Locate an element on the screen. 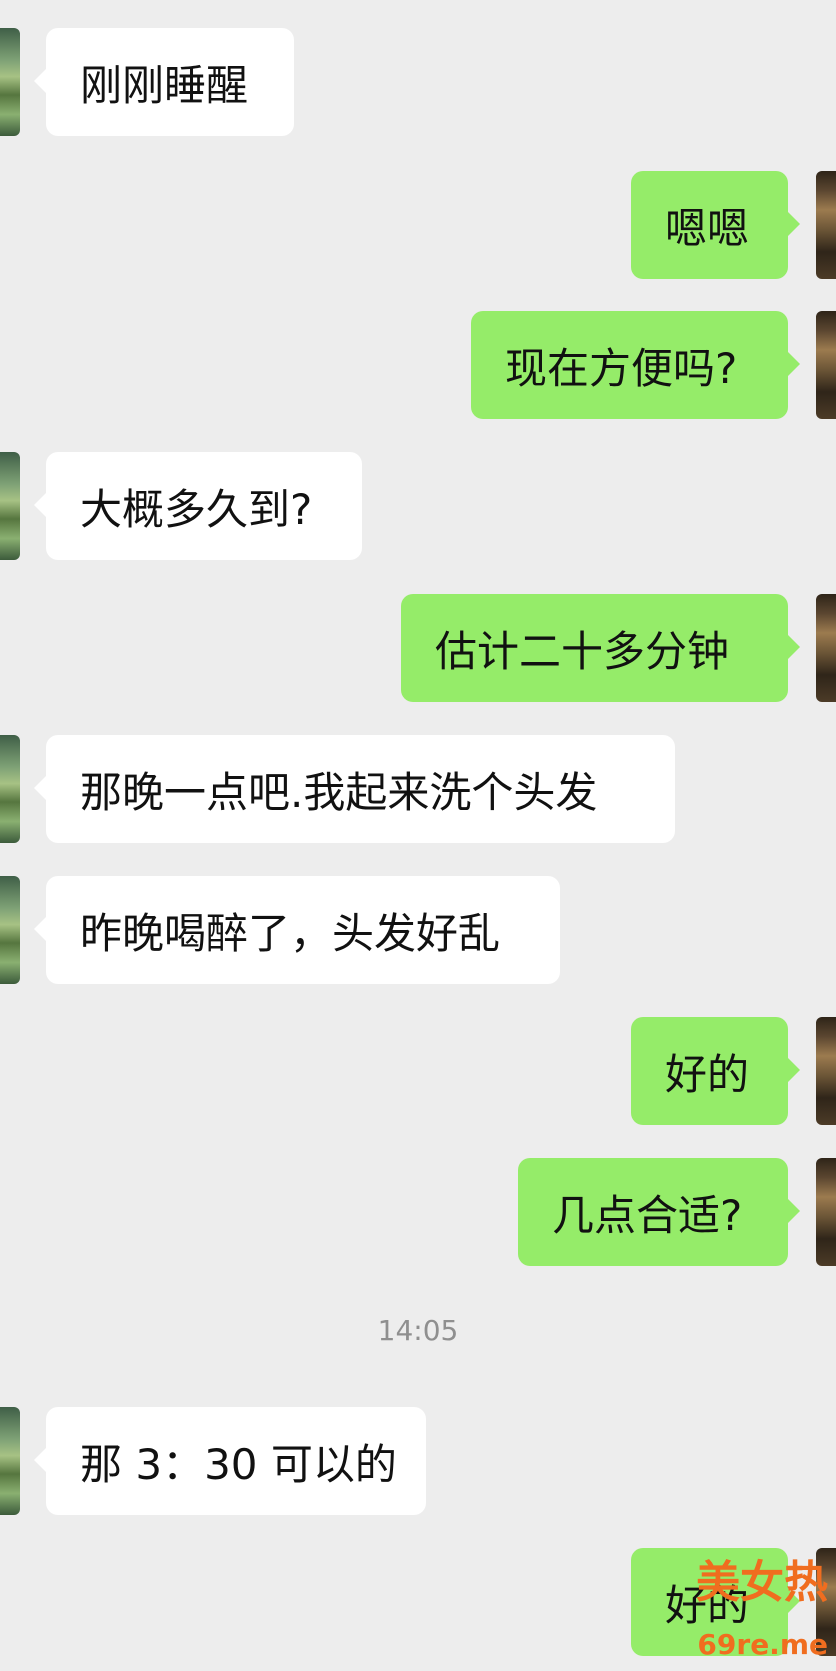 This screenshot has height=1671, width=836. incoming-message-bubble: 刚刚睡醒 is located at coordinates (164, 82).